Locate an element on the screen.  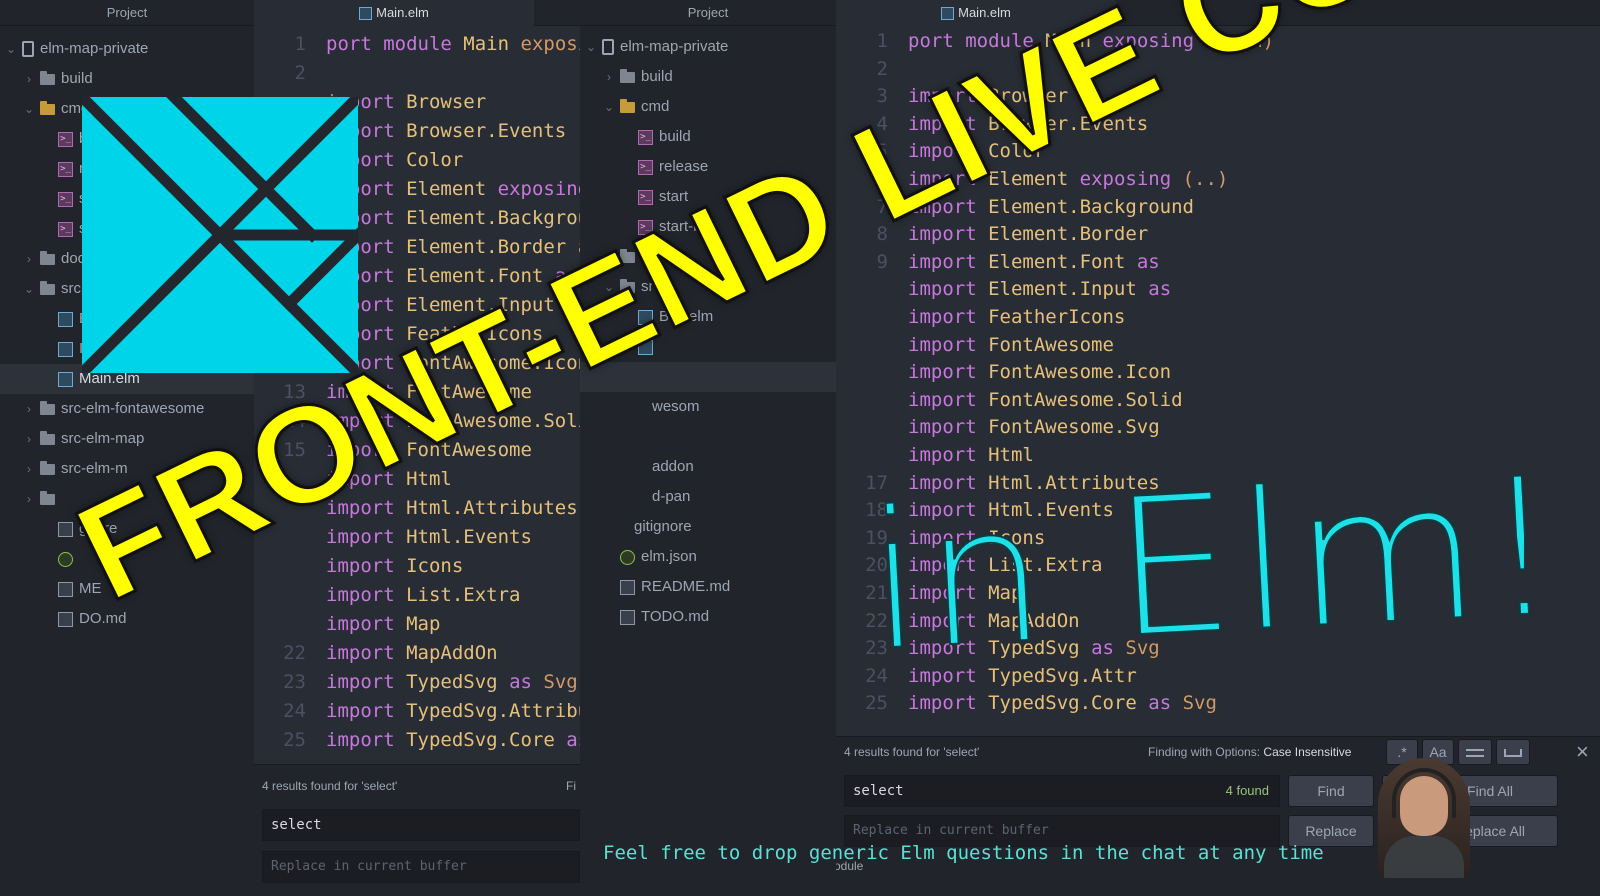
find-close-icon: × is located at coordinates (1582, 752).